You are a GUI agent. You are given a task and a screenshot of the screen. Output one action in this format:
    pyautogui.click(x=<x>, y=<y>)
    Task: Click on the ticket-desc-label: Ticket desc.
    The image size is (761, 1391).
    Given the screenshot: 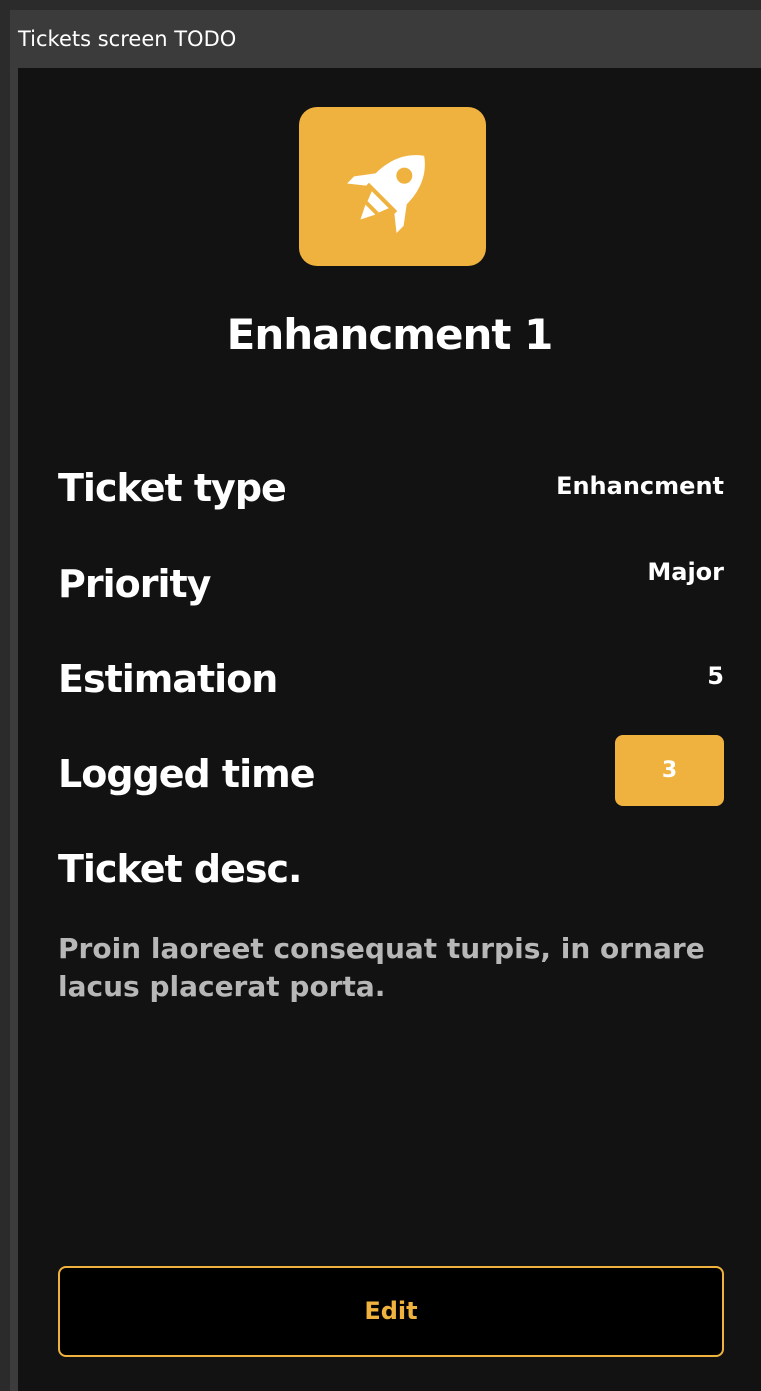 What is the action you would take?
    pyautogui.click(x=180, y=869)
    